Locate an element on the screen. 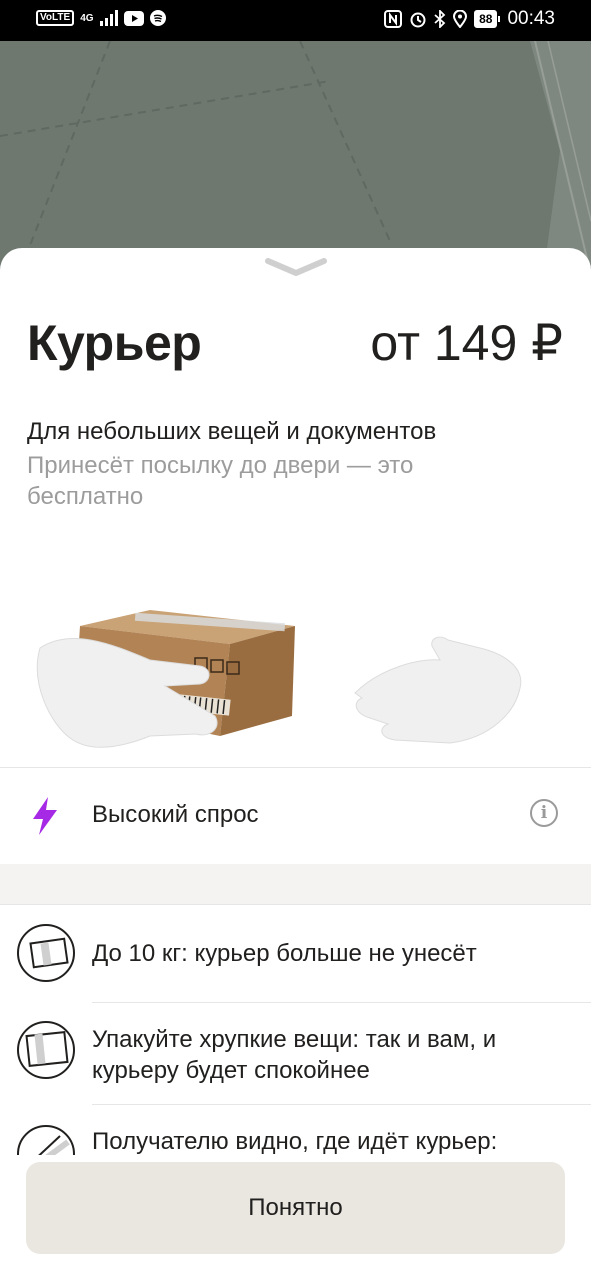  volte-badge: VoLTE is located at coordinates (55, 18).